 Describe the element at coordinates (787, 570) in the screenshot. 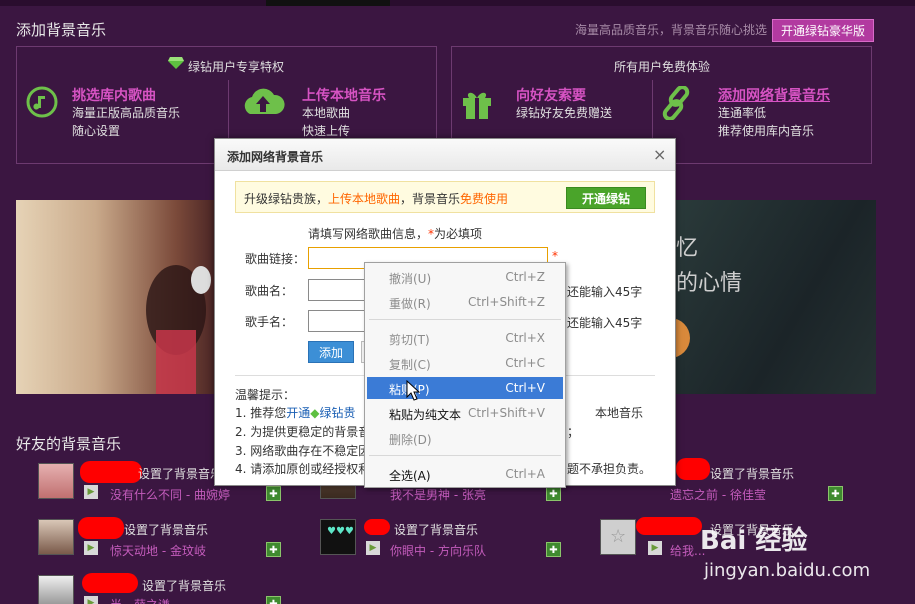

I see `watermark-url: jingyan.baidu.com` at that location.